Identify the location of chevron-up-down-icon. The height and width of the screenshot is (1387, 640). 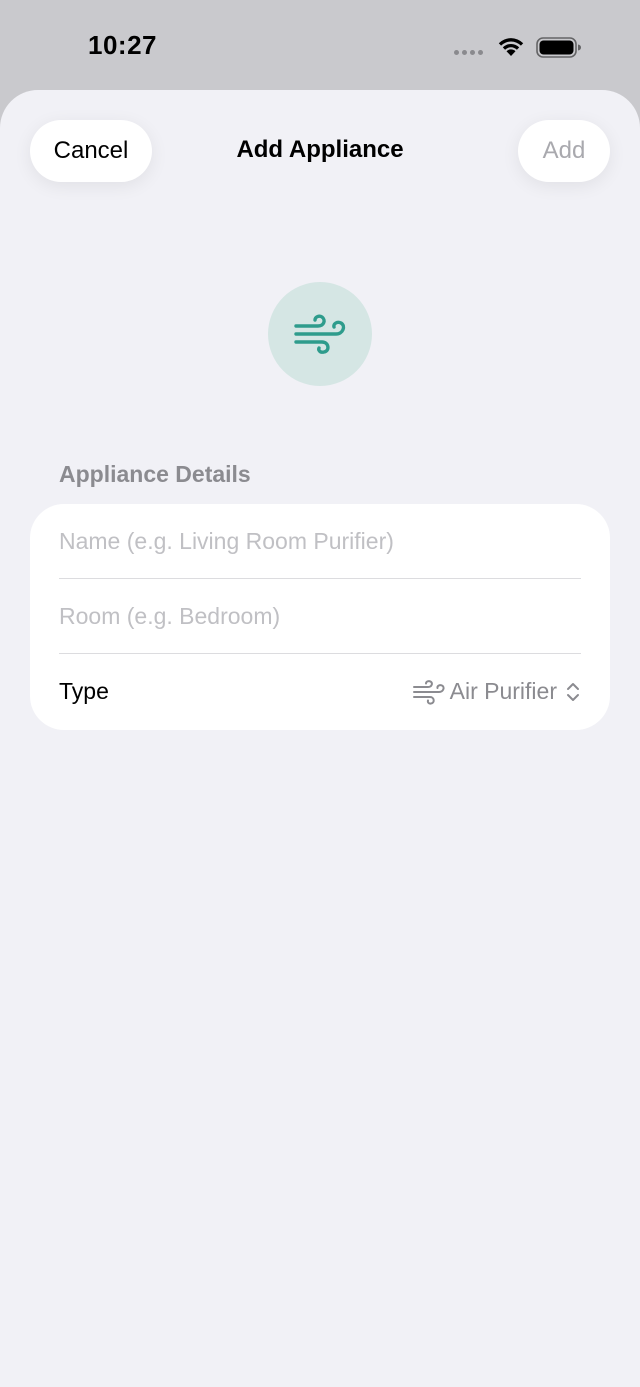
(573, 691).